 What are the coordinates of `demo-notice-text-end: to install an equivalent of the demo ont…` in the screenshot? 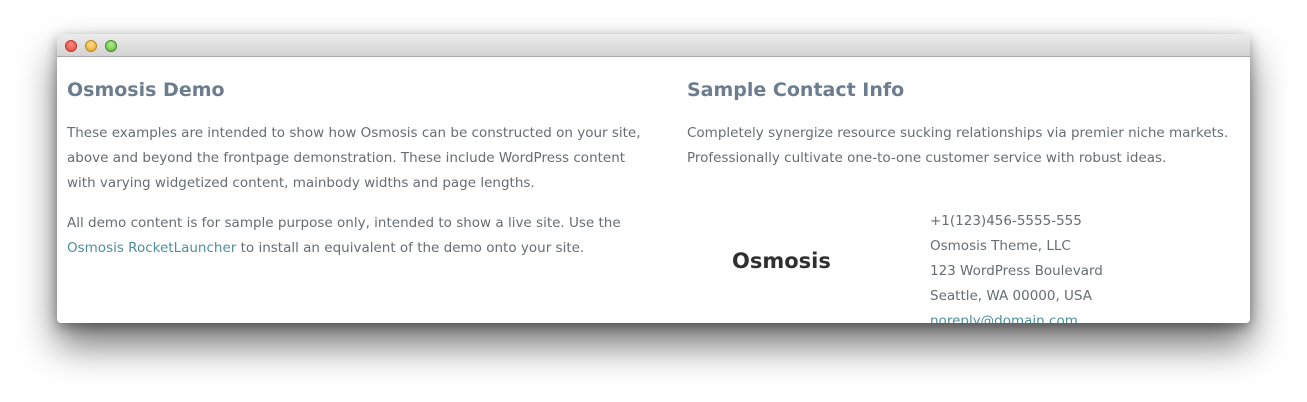 It's located at (410, 248).